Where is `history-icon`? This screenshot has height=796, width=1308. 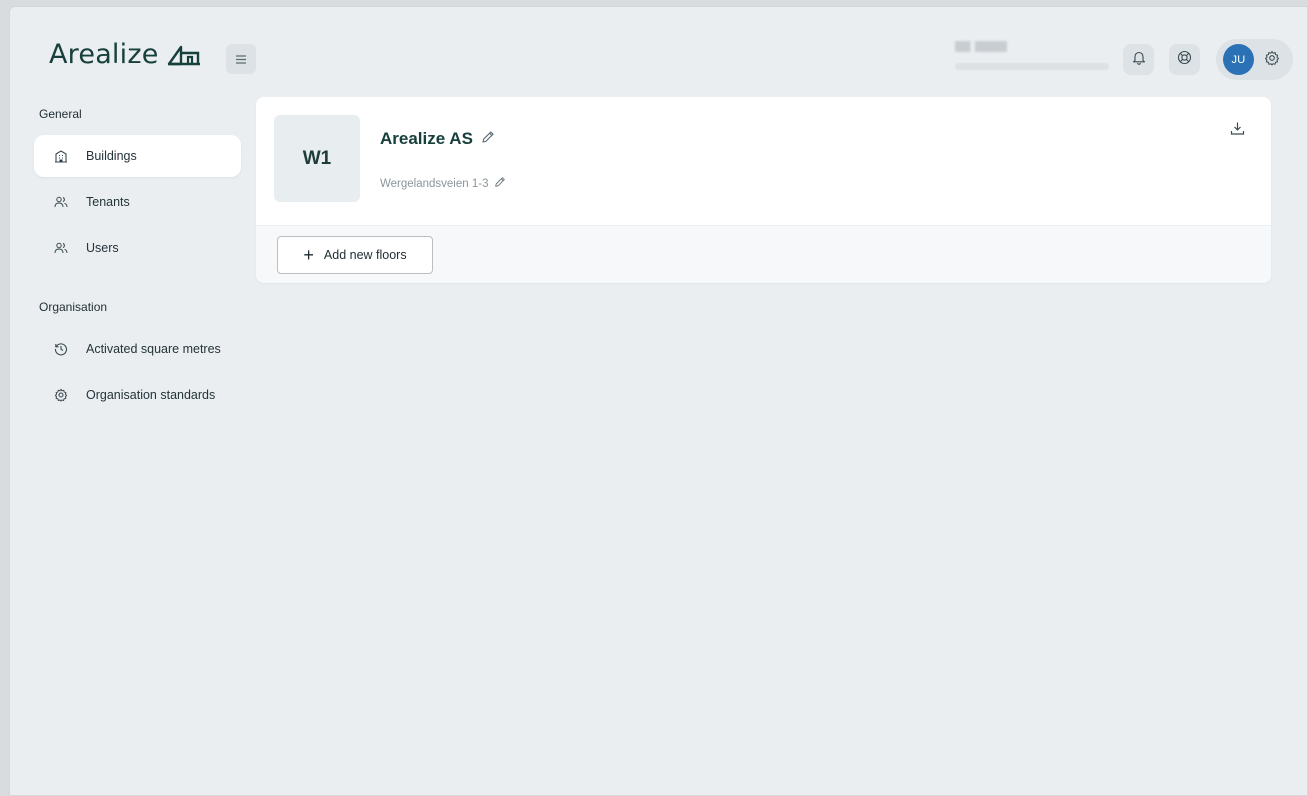 history-icon is located at coordinates (61, 349).